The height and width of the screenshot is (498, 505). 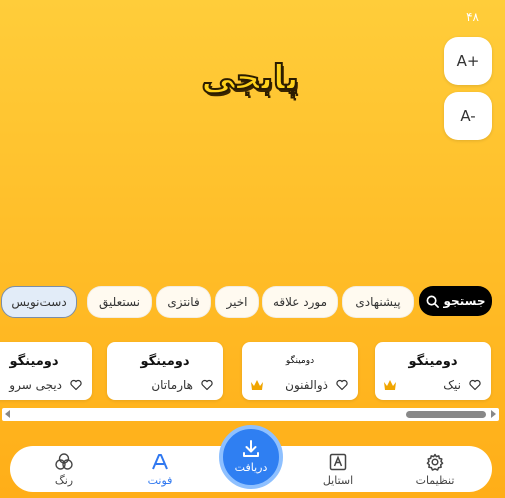 I want to click on nav-style-label: استایل, so click(x=338, y=480).